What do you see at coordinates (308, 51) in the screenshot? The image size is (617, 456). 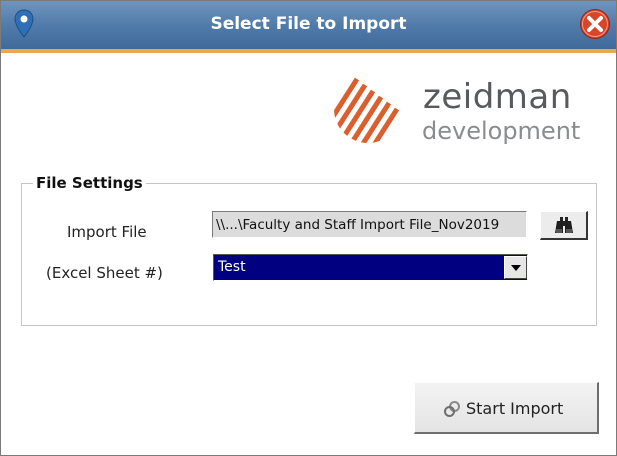 I see `title-accent-stripe` at bounding box center [308, 51].